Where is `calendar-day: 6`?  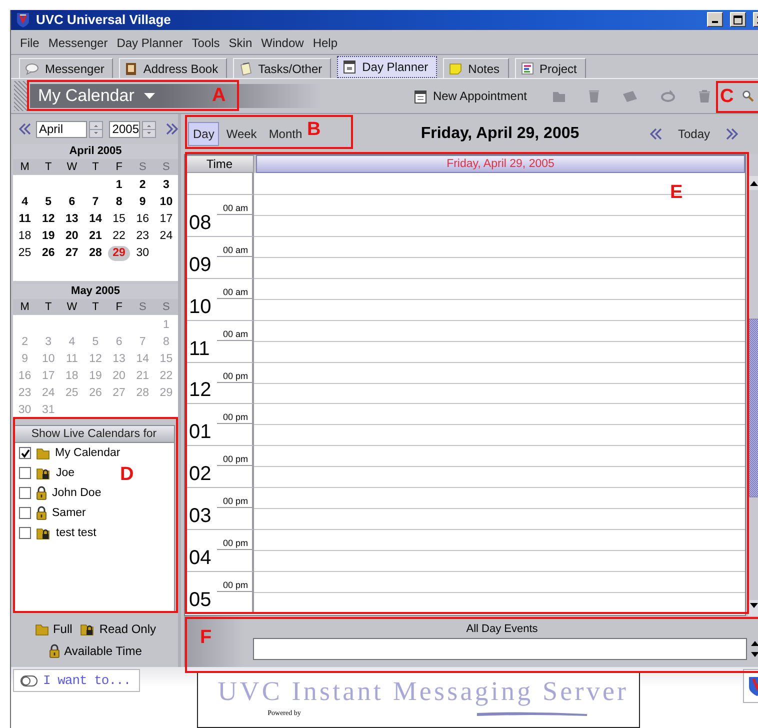
calendar-day: 6 is located at coordinates (72, 202).